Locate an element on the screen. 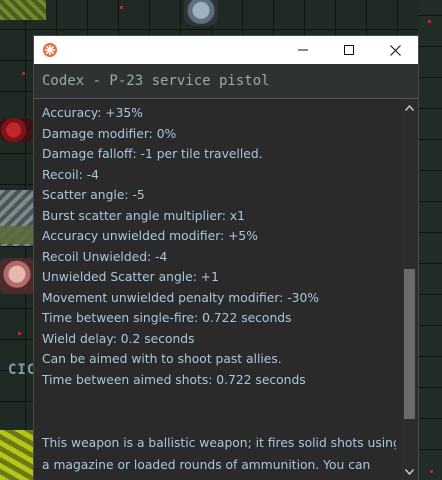  stat-recoil-unwielded: Recoil Unwielded: -4 is located at coordinates (105, 256).